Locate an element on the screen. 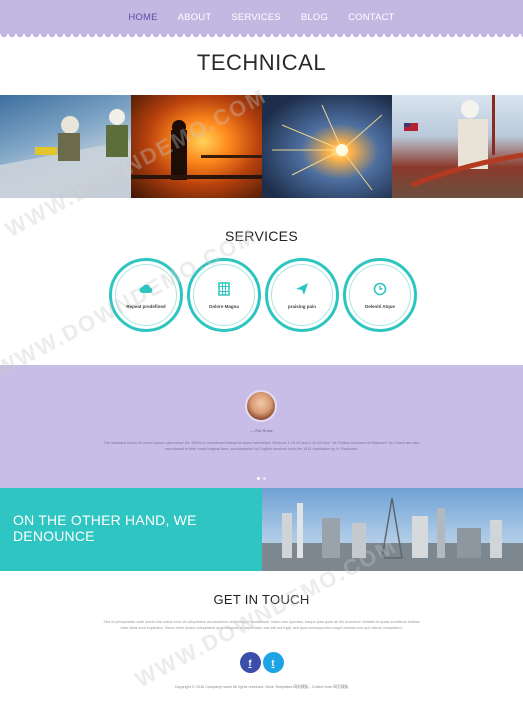 This screenshot has height=713, width=523. testimonial-author: — Rai Rosie is located at coordinates (261, 430).